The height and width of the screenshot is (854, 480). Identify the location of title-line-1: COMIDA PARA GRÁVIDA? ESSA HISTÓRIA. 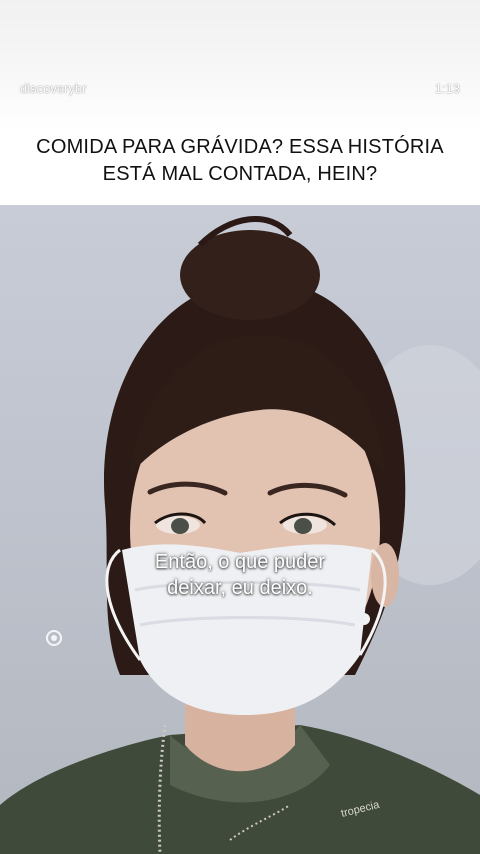
(240, 147).